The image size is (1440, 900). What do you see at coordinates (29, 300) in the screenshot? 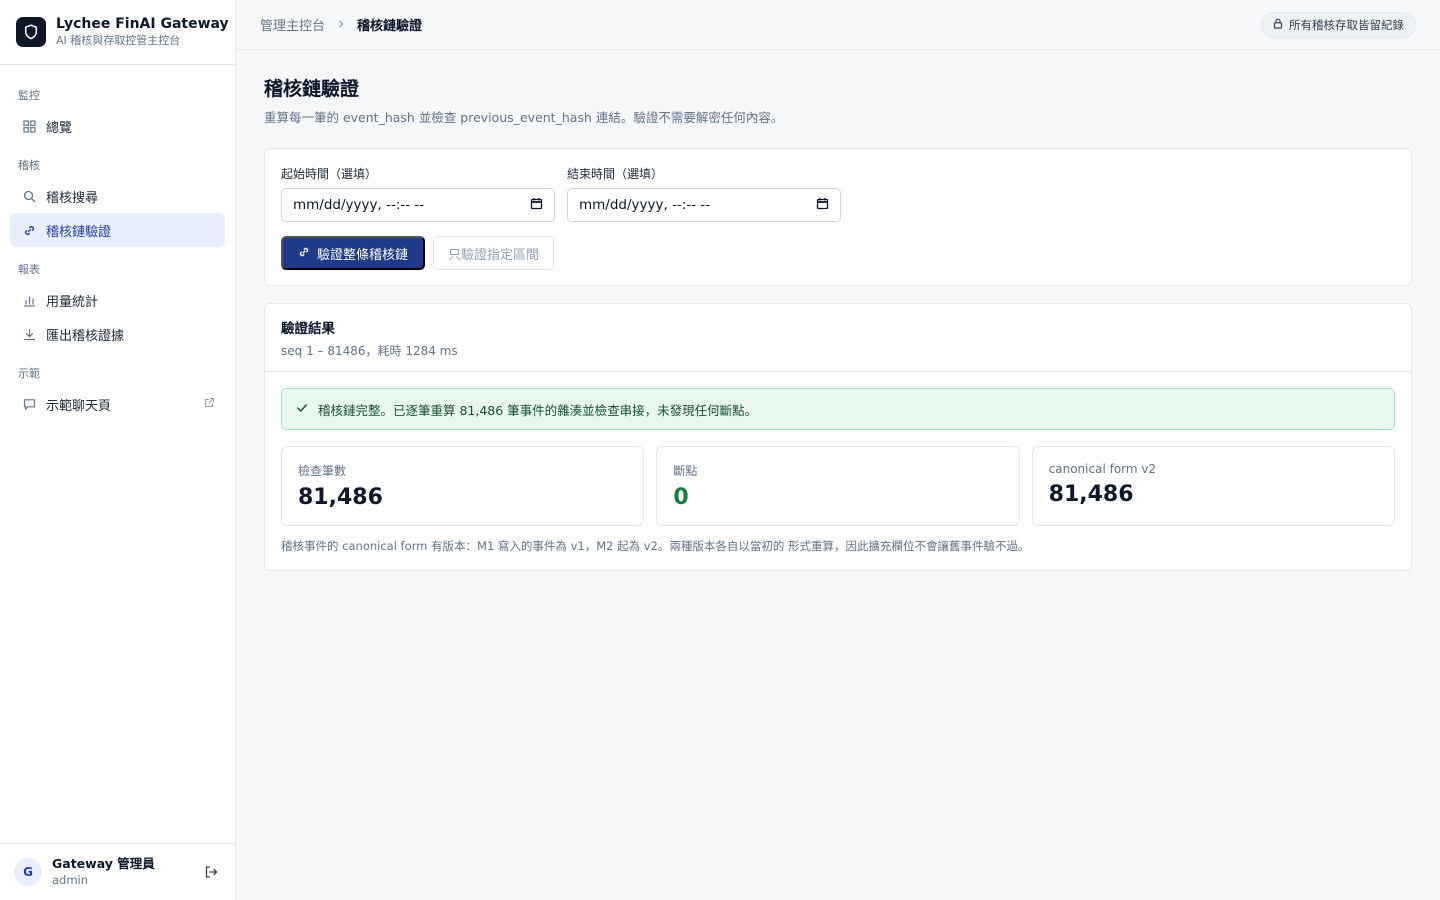
I see `bar-chart-icon` at bounding box center [29, 300].